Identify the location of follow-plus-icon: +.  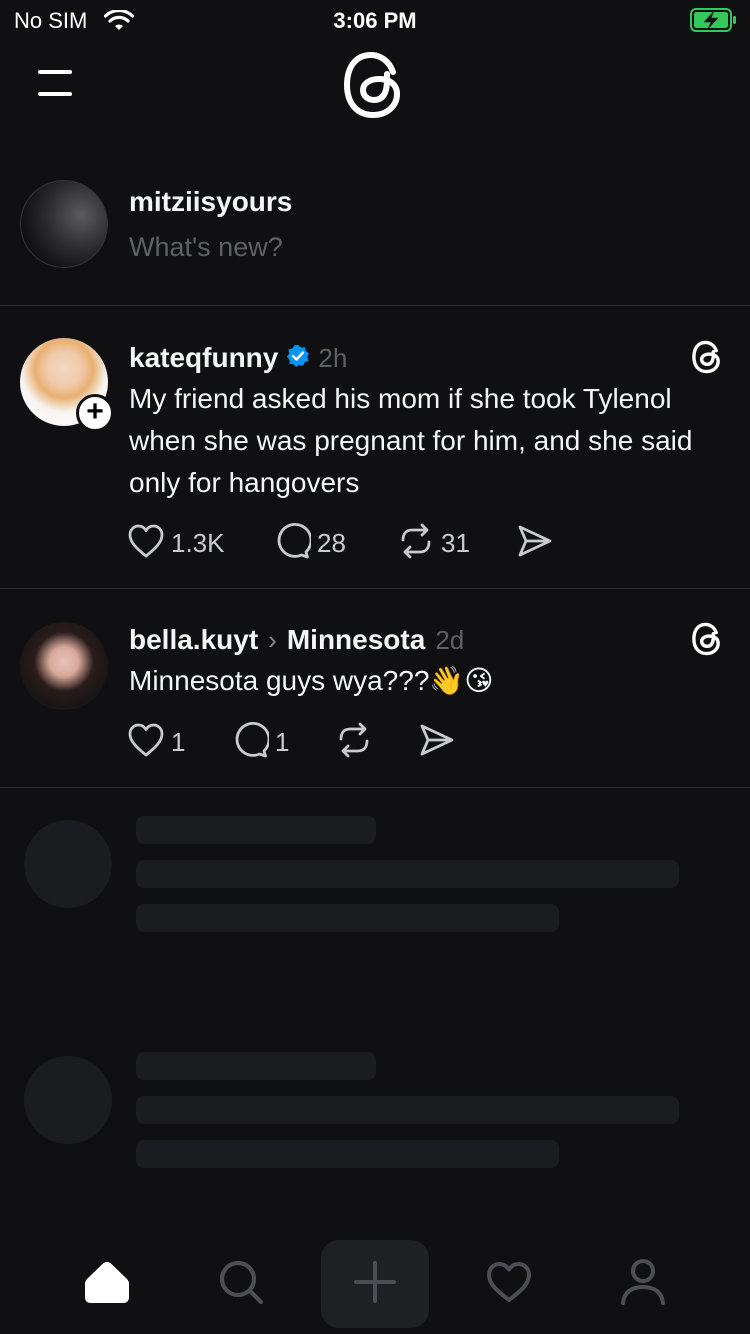
(95, 413).